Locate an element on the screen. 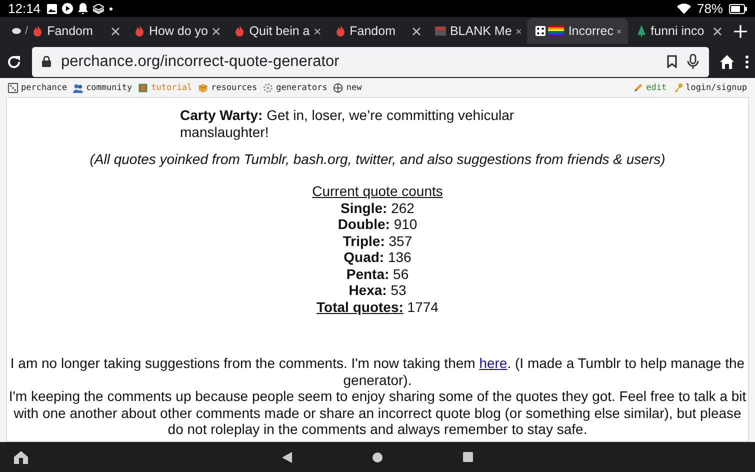 The width and height of the screenshot is (755, 472). play-icon is located at coordinates (67, 8).